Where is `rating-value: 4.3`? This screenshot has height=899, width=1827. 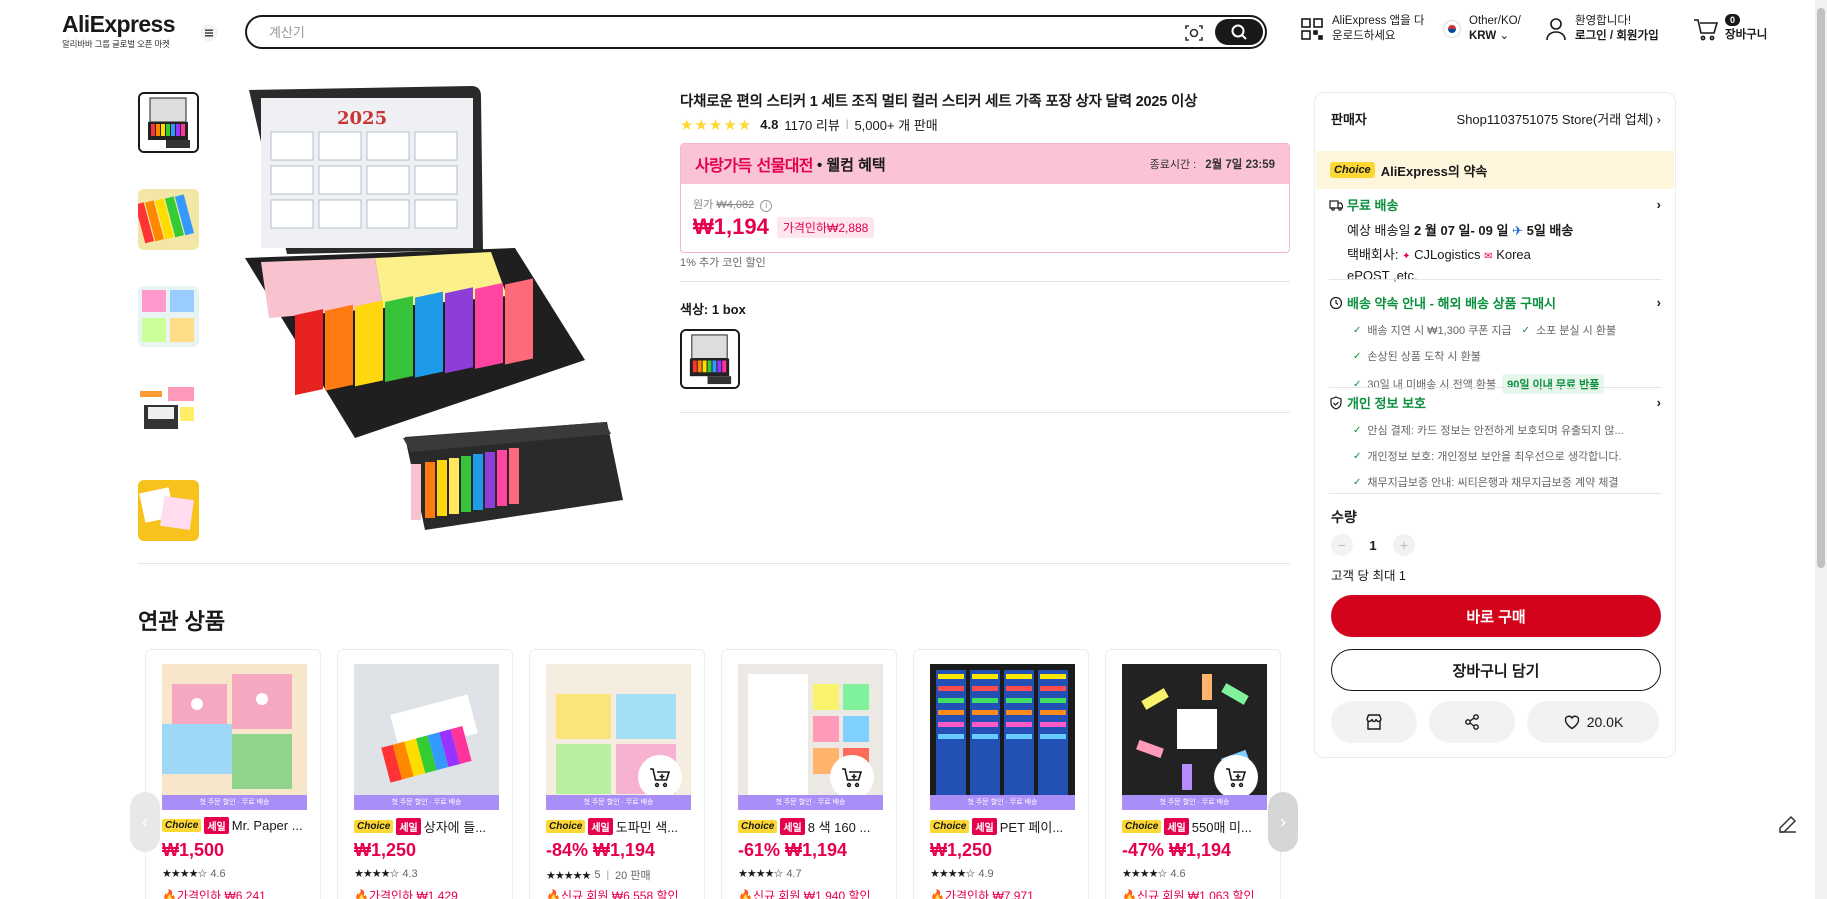
rating-value: 4.3 is located at coordinates (410, 873).